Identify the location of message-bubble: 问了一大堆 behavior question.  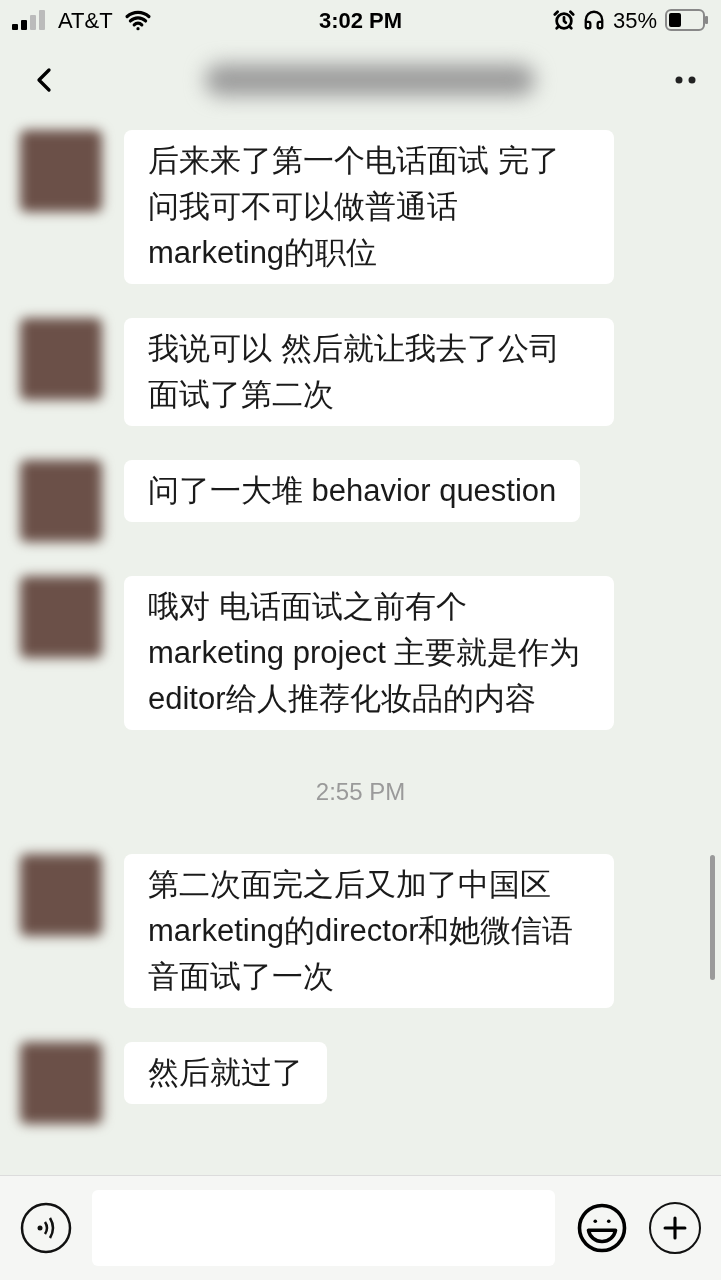
(352, 491).